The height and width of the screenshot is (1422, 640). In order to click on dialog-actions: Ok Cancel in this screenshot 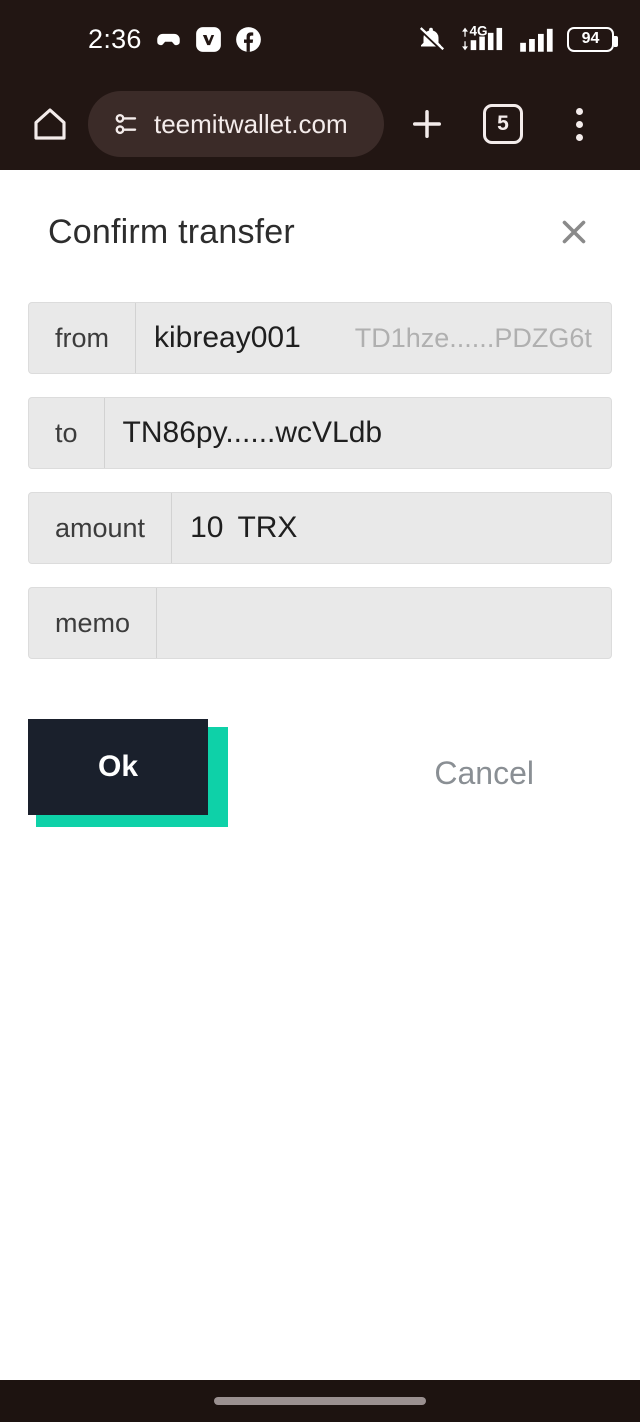, I will do `click(320, 773)`.